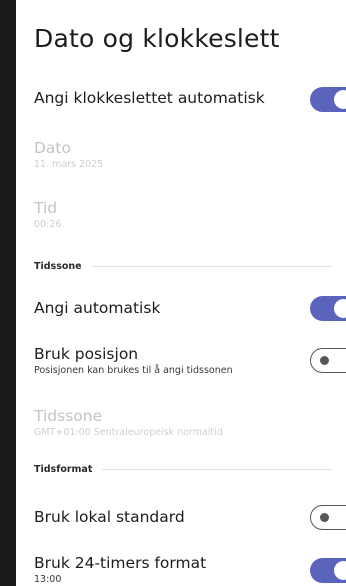 This screenshot has width=346, height=586. What do you see at coordinates (86, 354) in the screenshot?
I see `use-location-label: Bruk posisjon` at bounding box center [86, 354].